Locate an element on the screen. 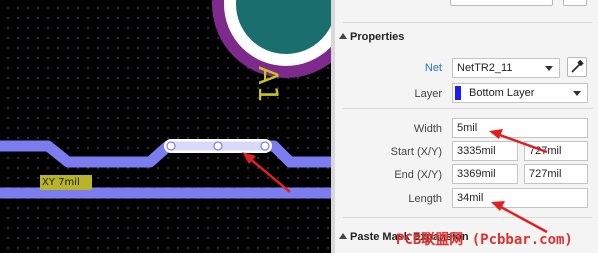 The height and width of the screenshot is (253, 598). length-label: Length is located at coordinates (425, 199).